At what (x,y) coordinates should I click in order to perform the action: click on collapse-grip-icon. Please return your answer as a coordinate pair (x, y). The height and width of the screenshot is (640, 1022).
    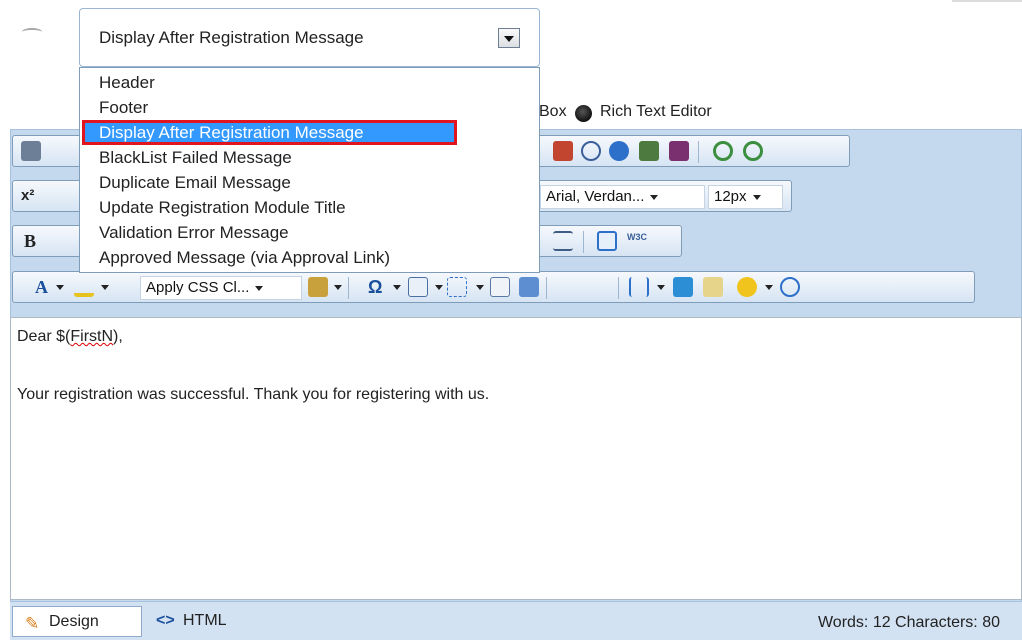
    Looking at the image, I should click on (32, 32).